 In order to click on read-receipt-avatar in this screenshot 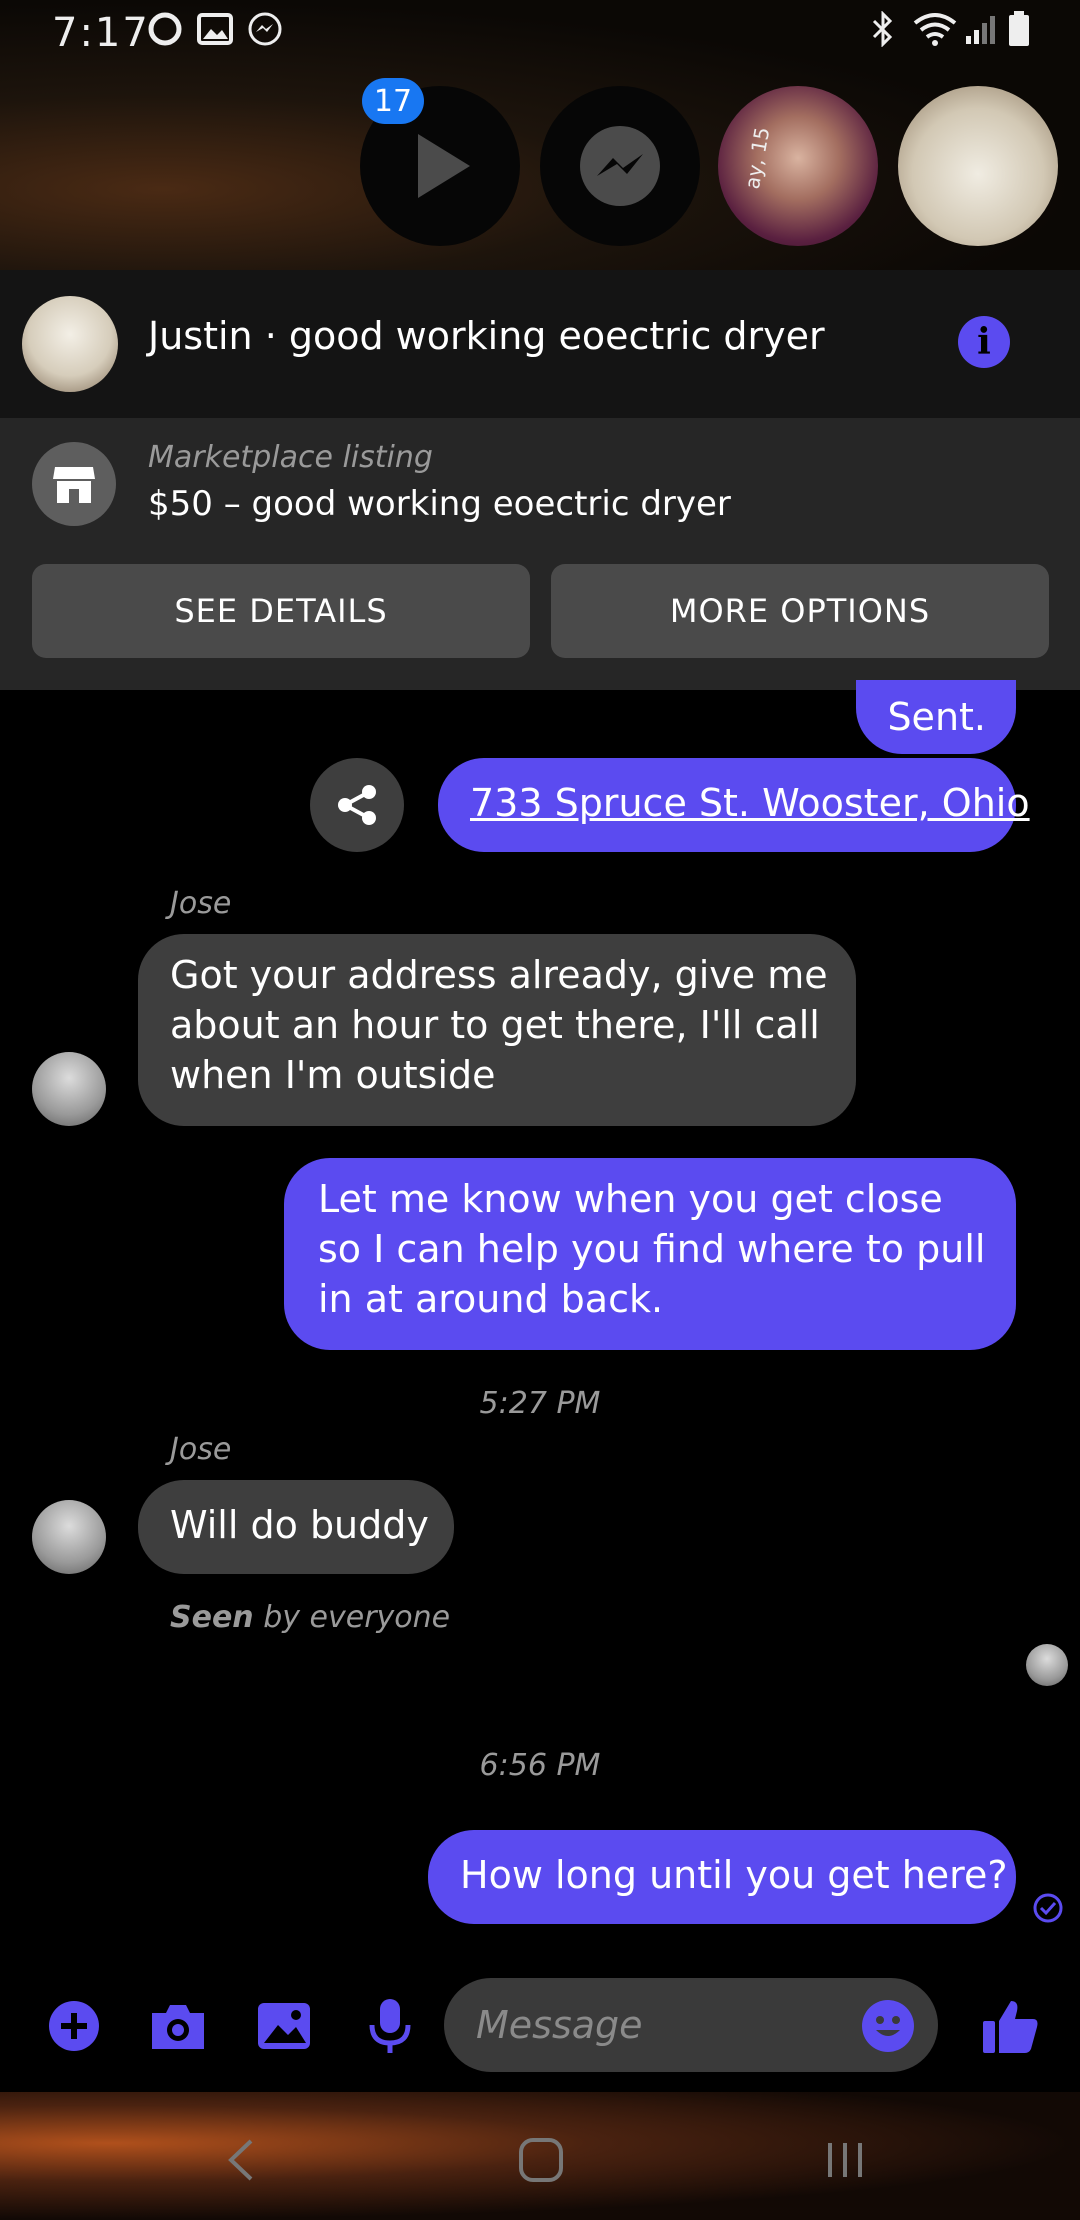, I will do `click(1047, 1665)`.